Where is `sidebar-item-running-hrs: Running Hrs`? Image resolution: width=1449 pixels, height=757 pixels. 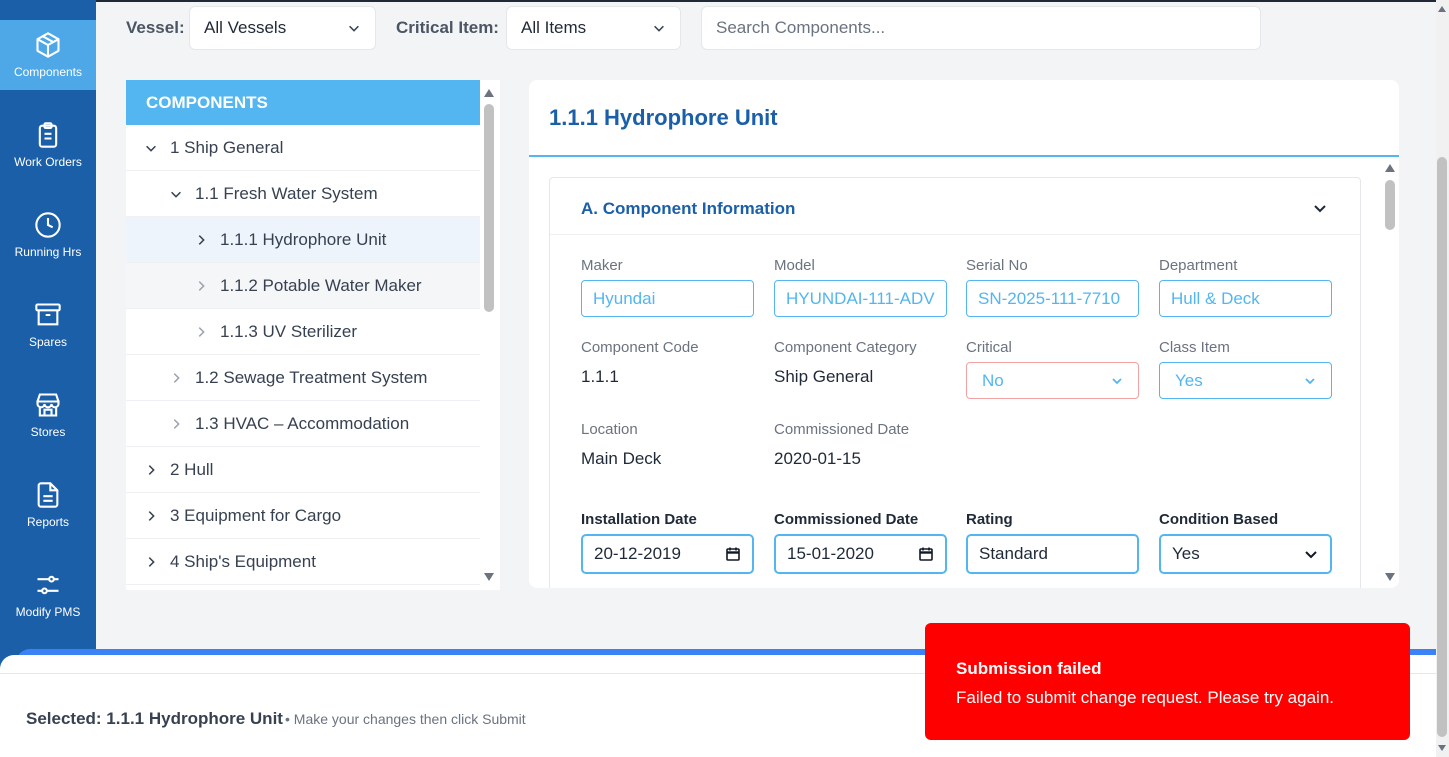 sidebar-item-running-hrs: Running Hrs is located at coordinates (48, 235).